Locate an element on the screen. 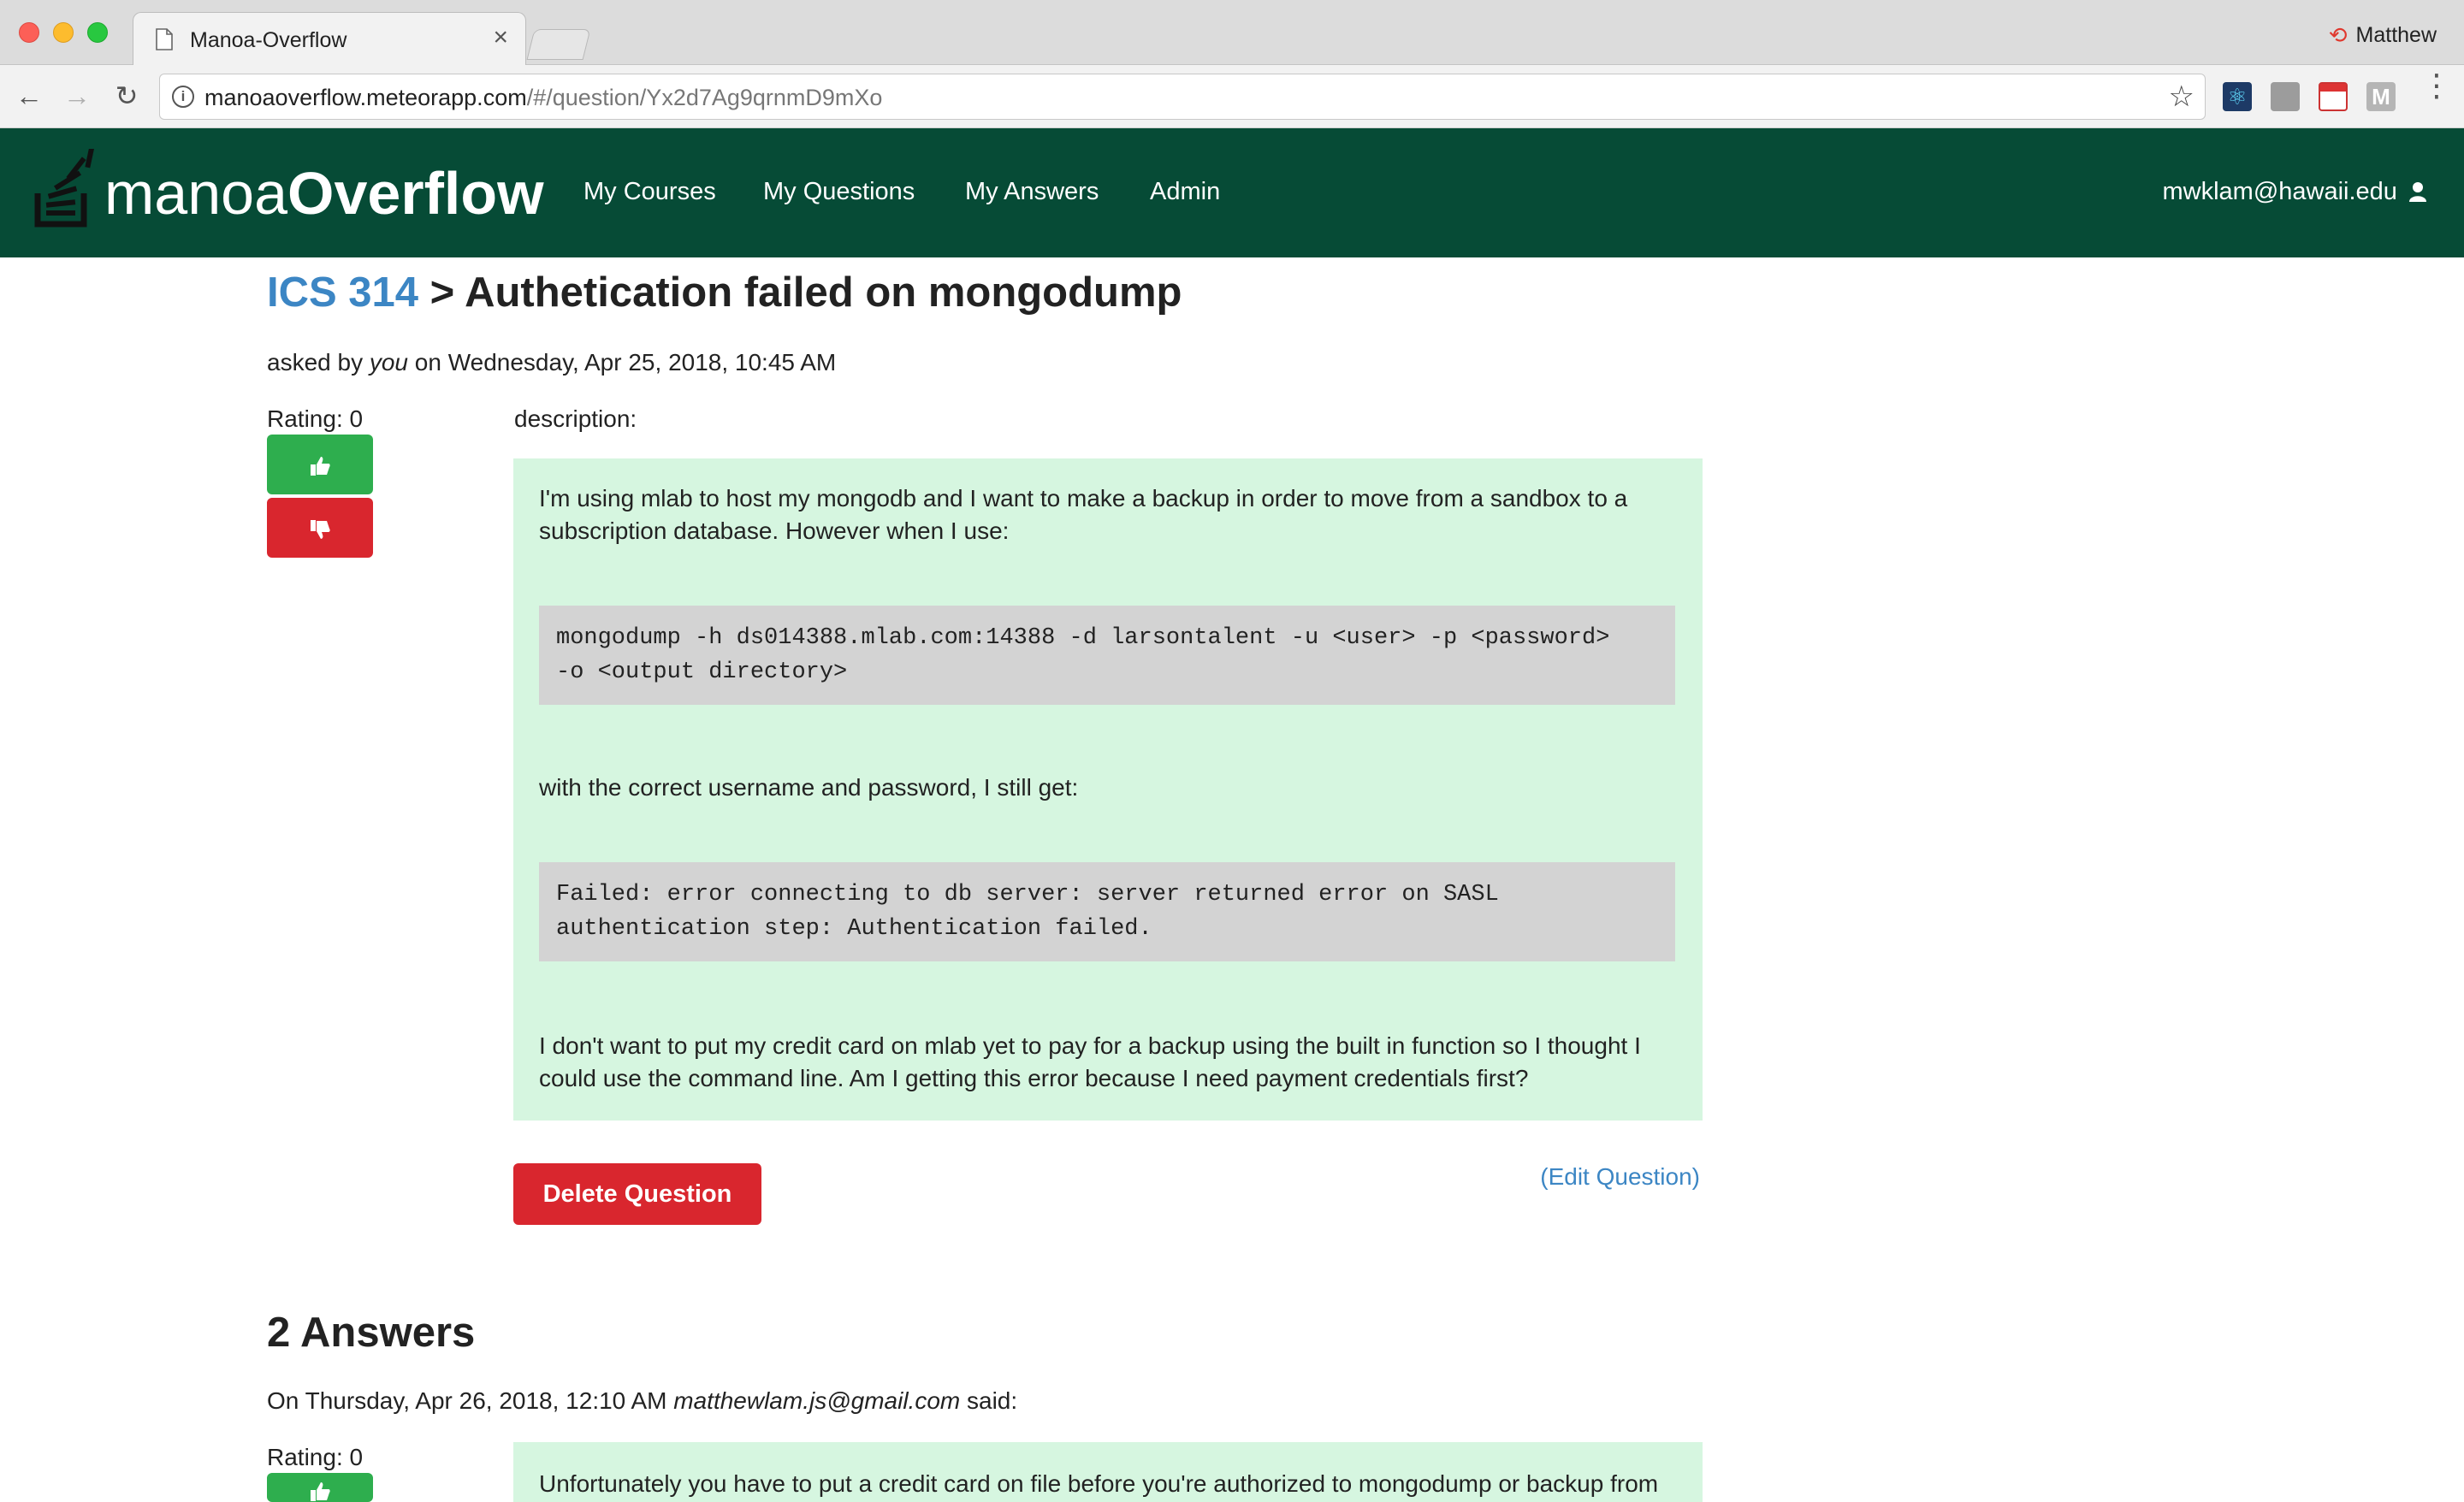  upvote-button is located at coordinates (320, 464).